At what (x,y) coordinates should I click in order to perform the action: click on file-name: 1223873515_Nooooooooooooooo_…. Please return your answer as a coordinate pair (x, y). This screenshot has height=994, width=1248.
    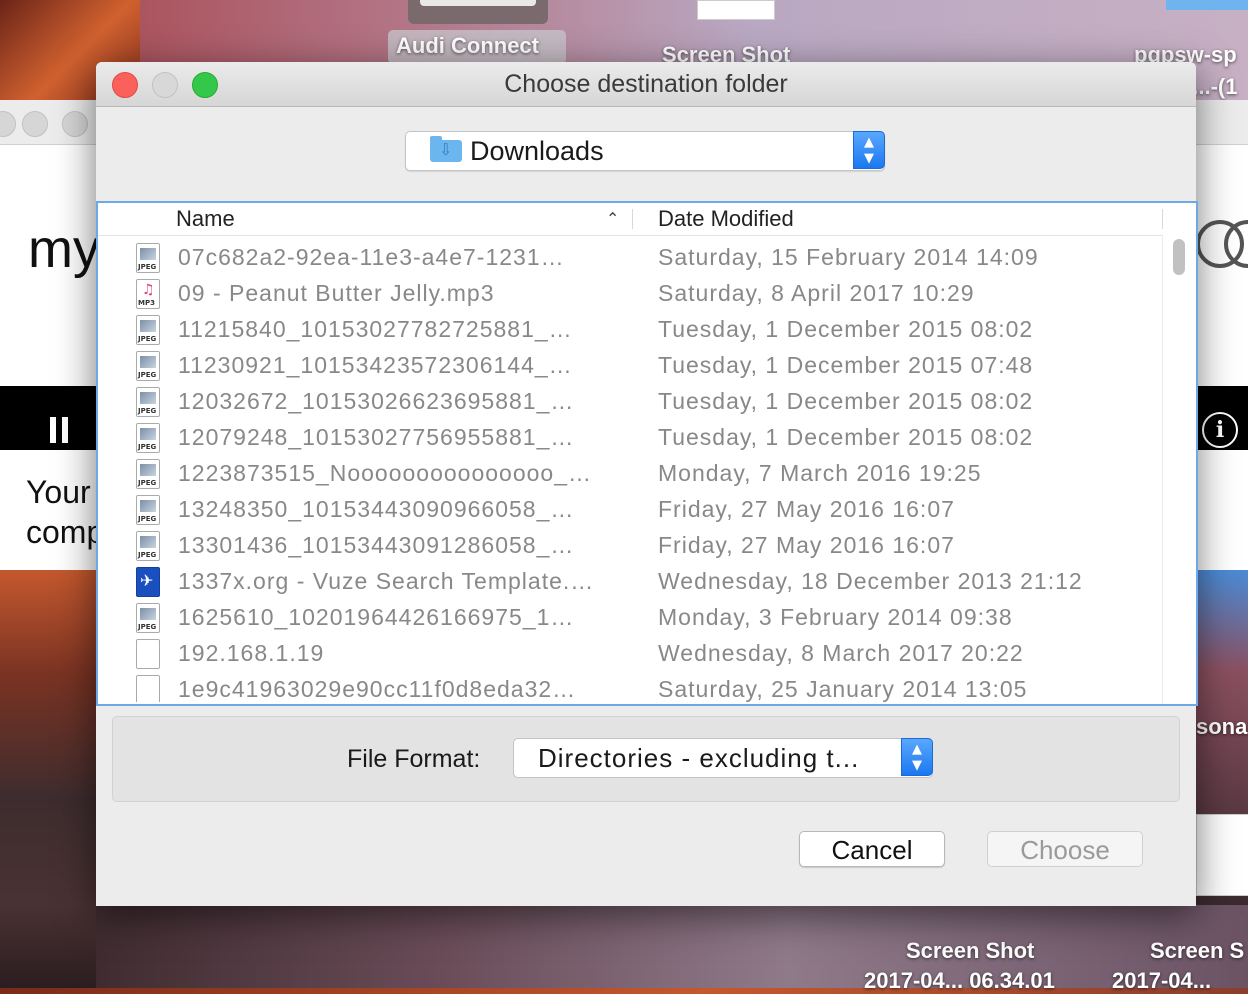
    Looking at the image, I should click on (385, 473).